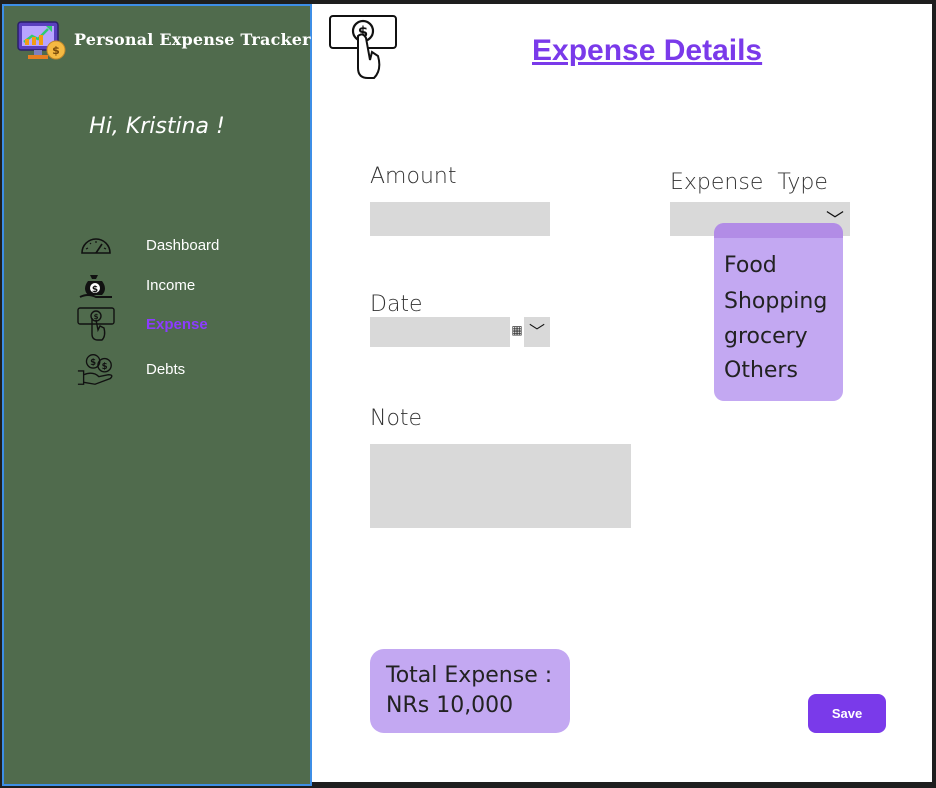  I want to click on sidebar-item-debts: $ $ Debts, so click(176, 369).